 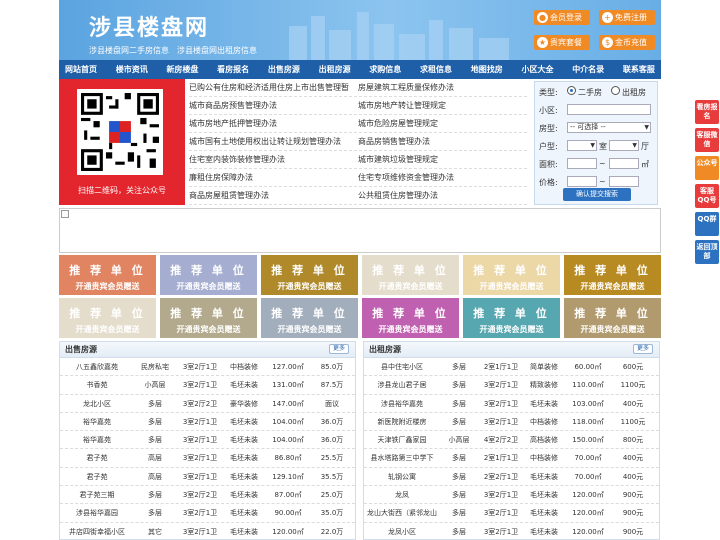 I want to click on site-title: 涉县楼盘网, so click(x=149, y=26).